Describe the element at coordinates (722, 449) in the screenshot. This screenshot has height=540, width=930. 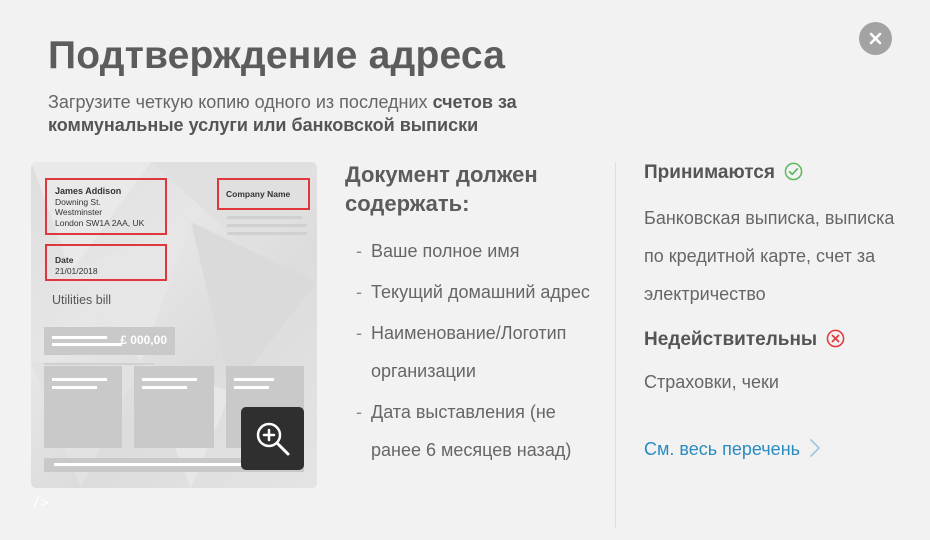
I see `see-all-label: См. весь перечень` at that location.